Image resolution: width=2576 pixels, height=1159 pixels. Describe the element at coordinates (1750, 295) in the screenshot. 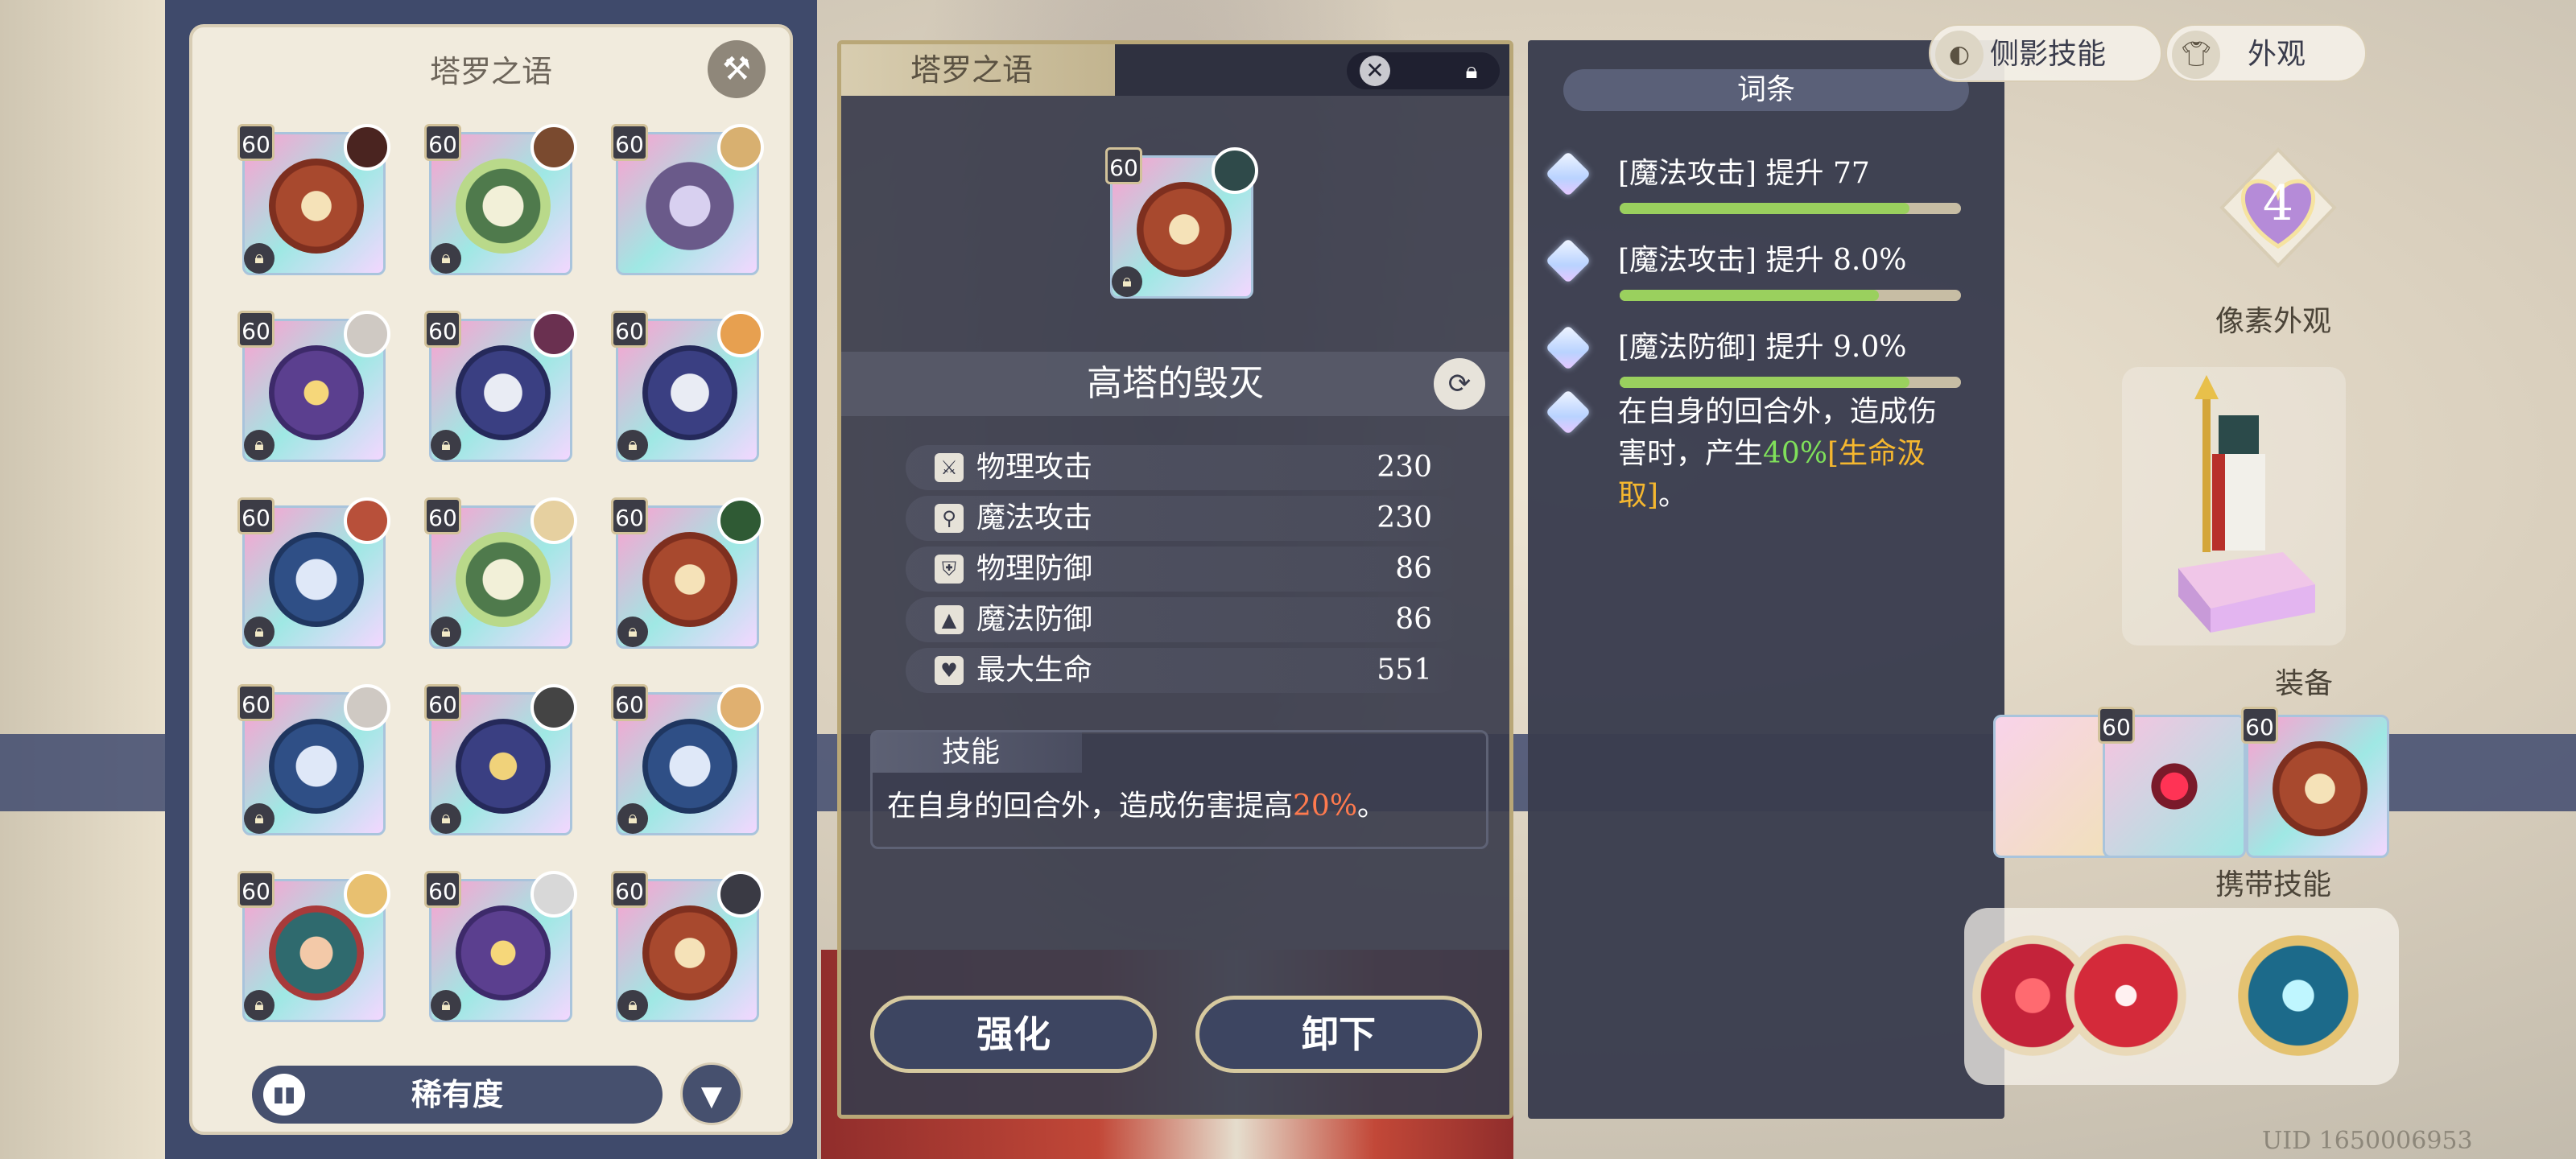

I see `affix-roll-fill` at that location.